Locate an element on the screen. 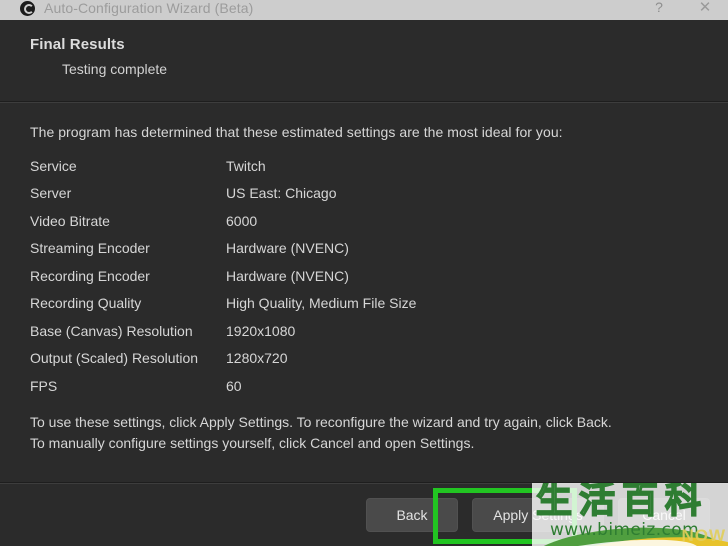  setting-row: Service Twitch is located at coordinates (364, 166).